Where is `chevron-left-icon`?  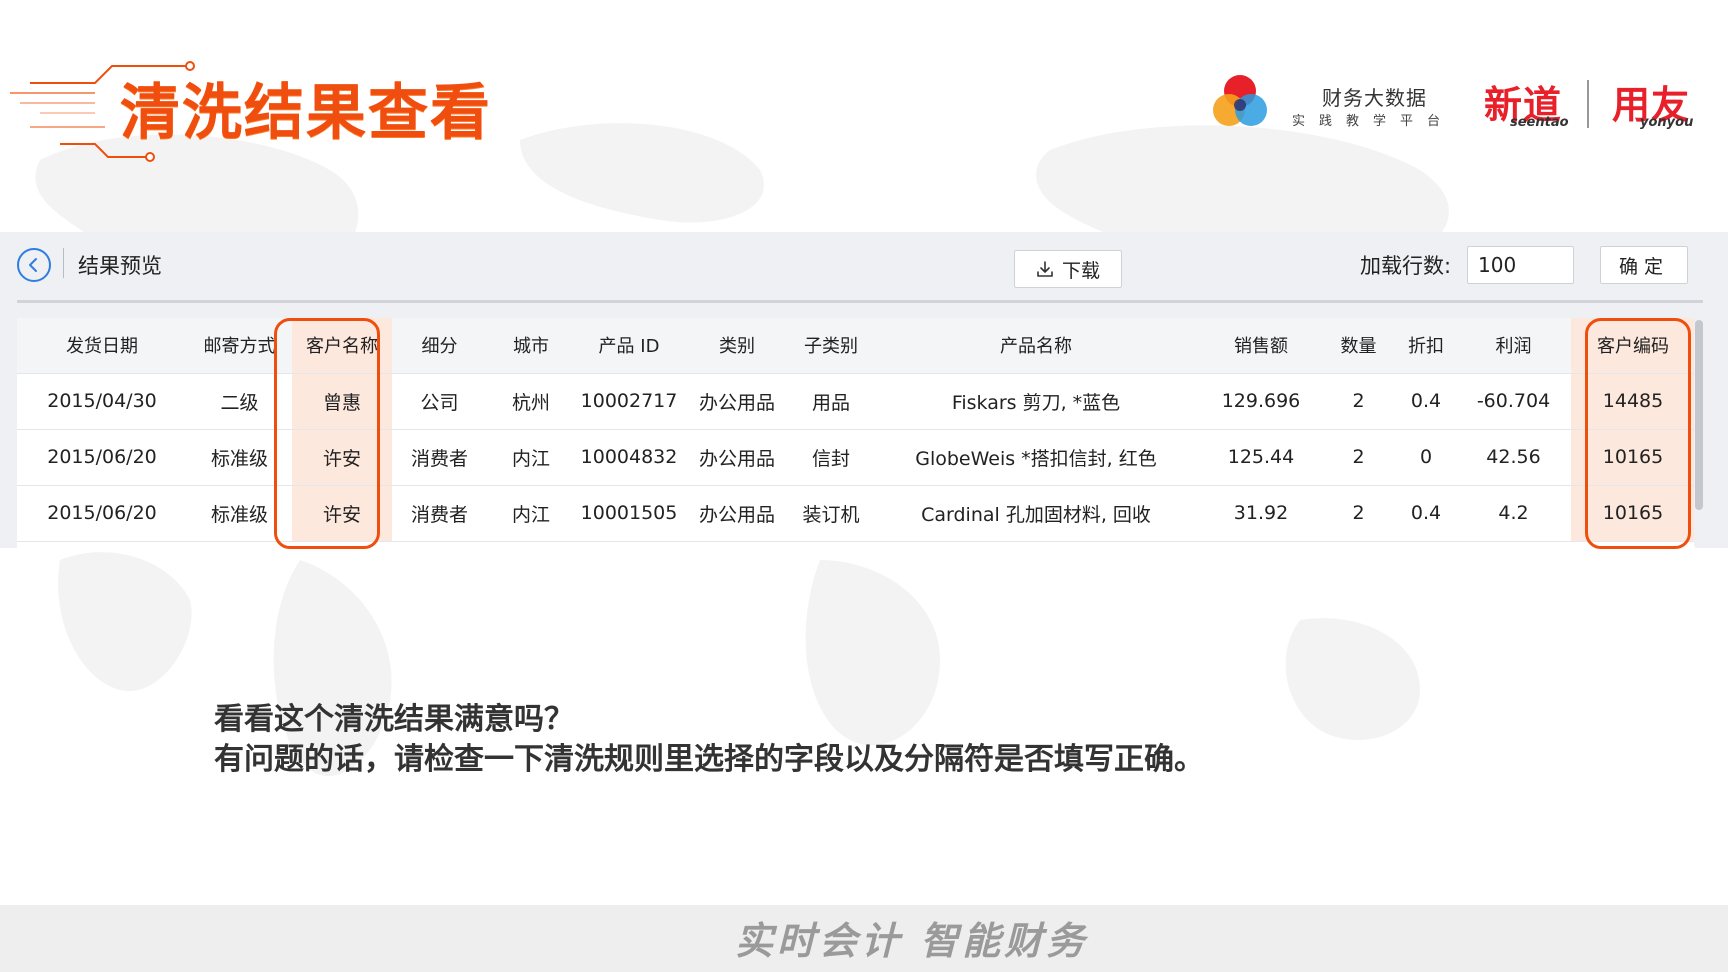 chevron-left-icon is located at coordinates (33, 265).